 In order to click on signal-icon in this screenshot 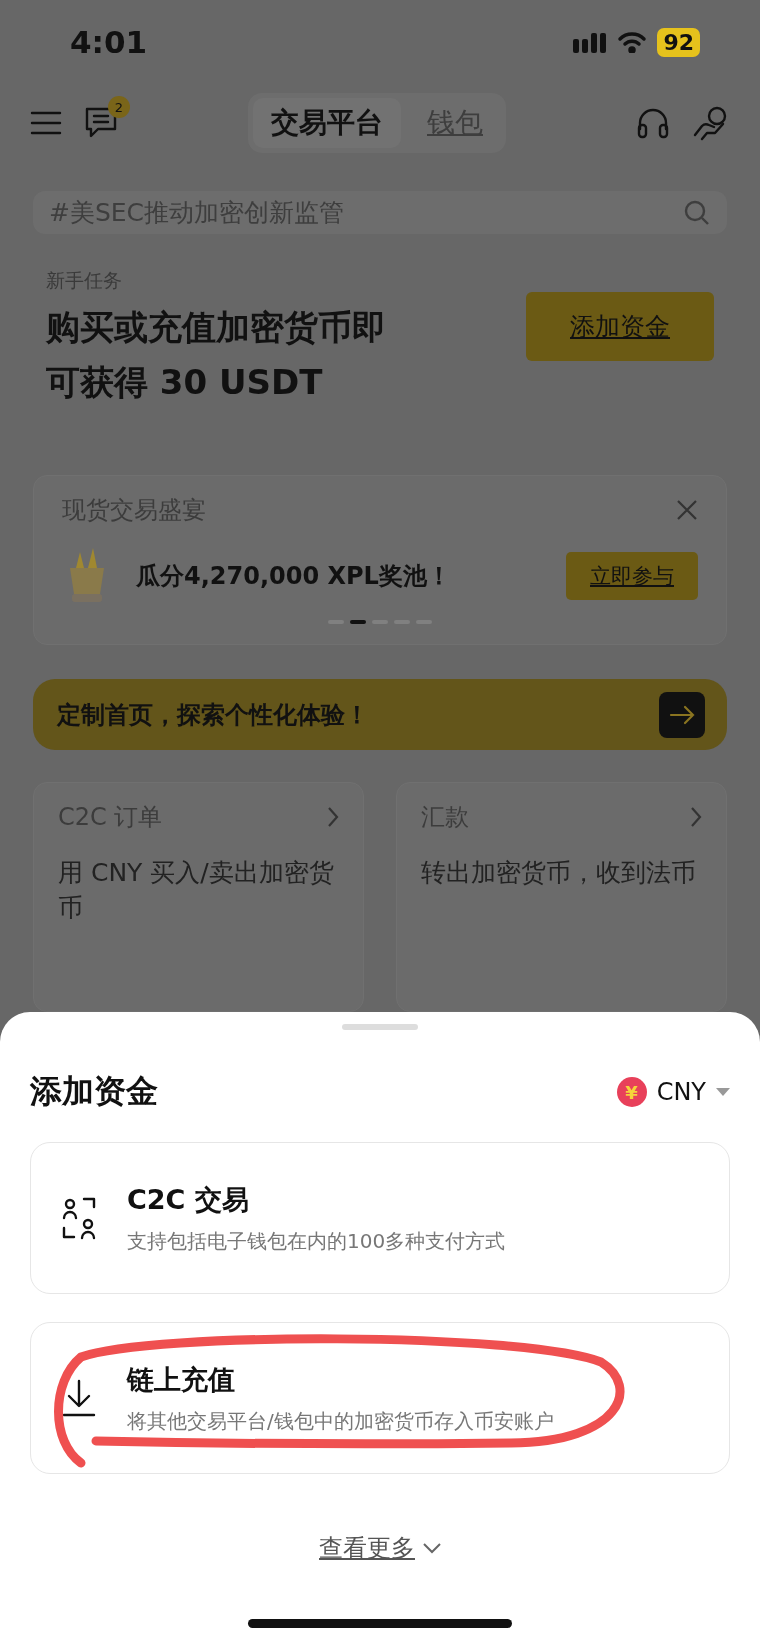, I will do `click(590, 42)`.